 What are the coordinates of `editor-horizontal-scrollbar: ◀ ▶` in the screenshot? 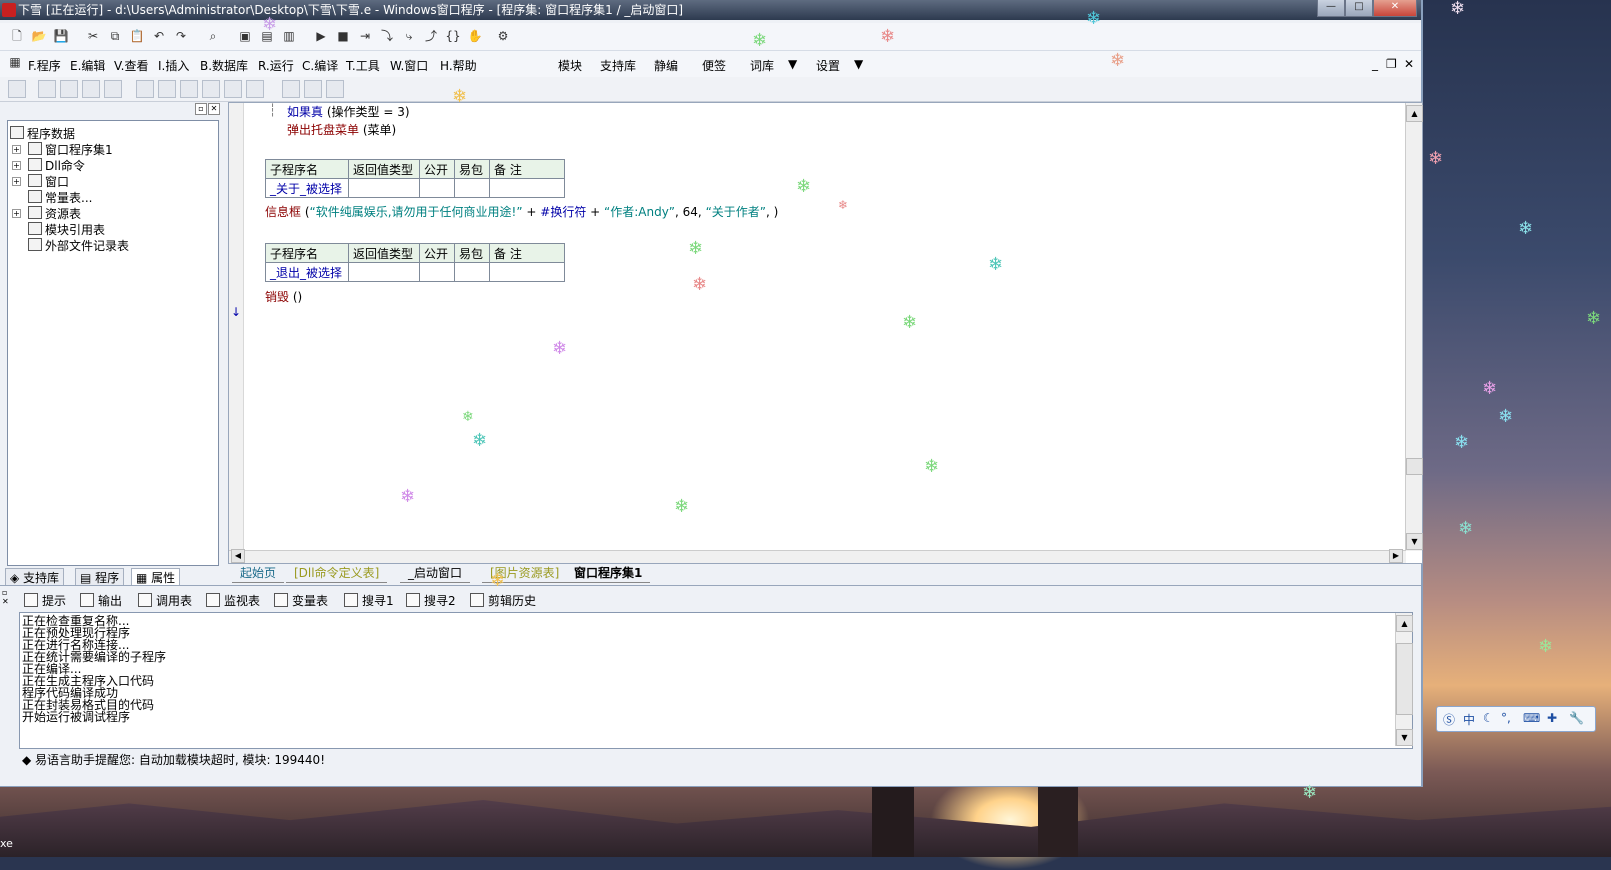 It's located at (817, 556).